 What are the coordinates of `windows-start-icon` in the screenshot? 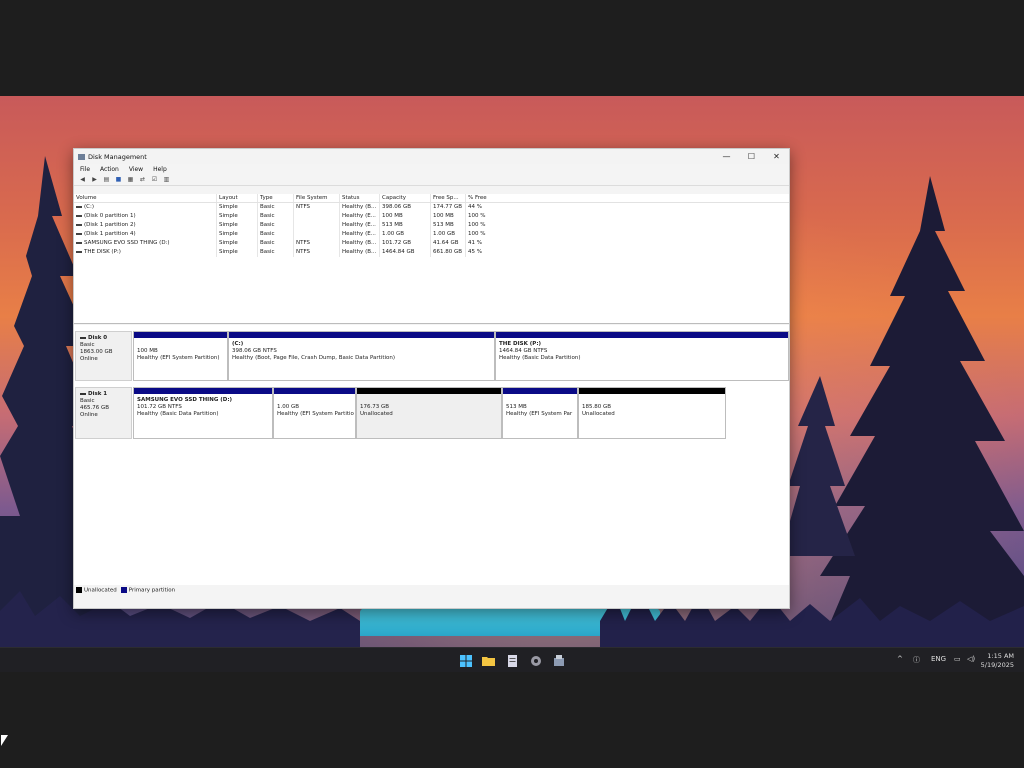 It's located at (465, 660).